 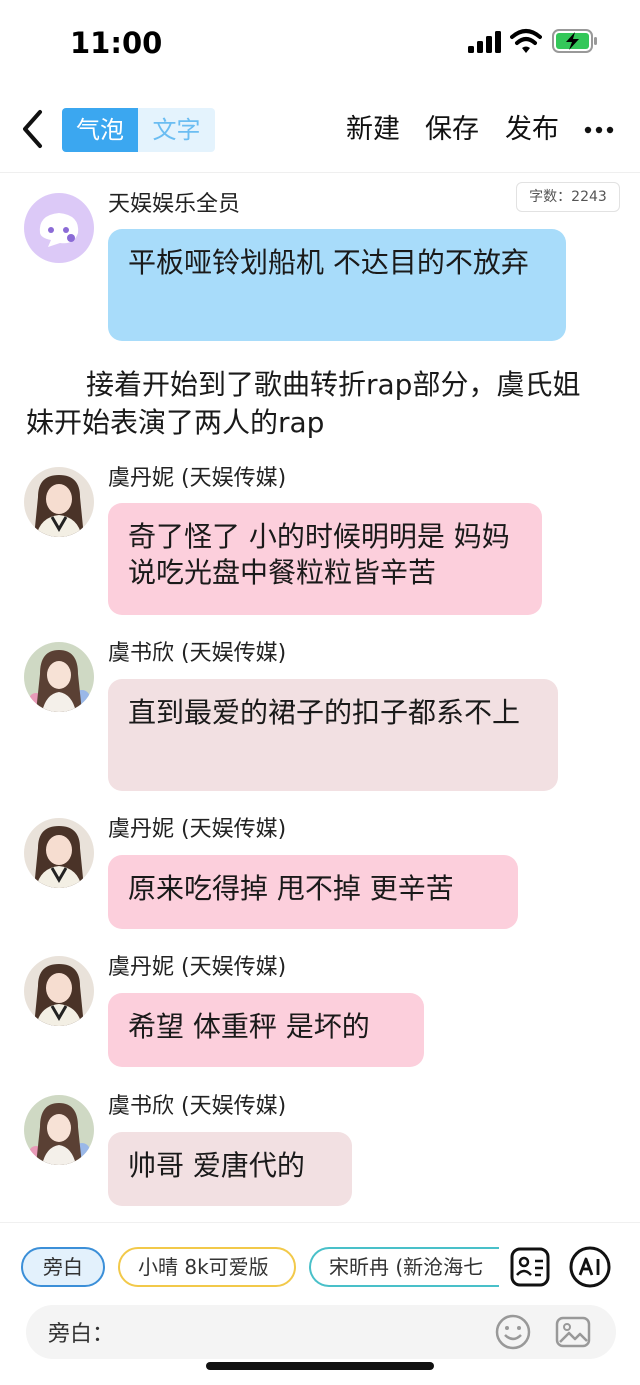 I want to click on wifi-icon, so click(x=526, y=41).